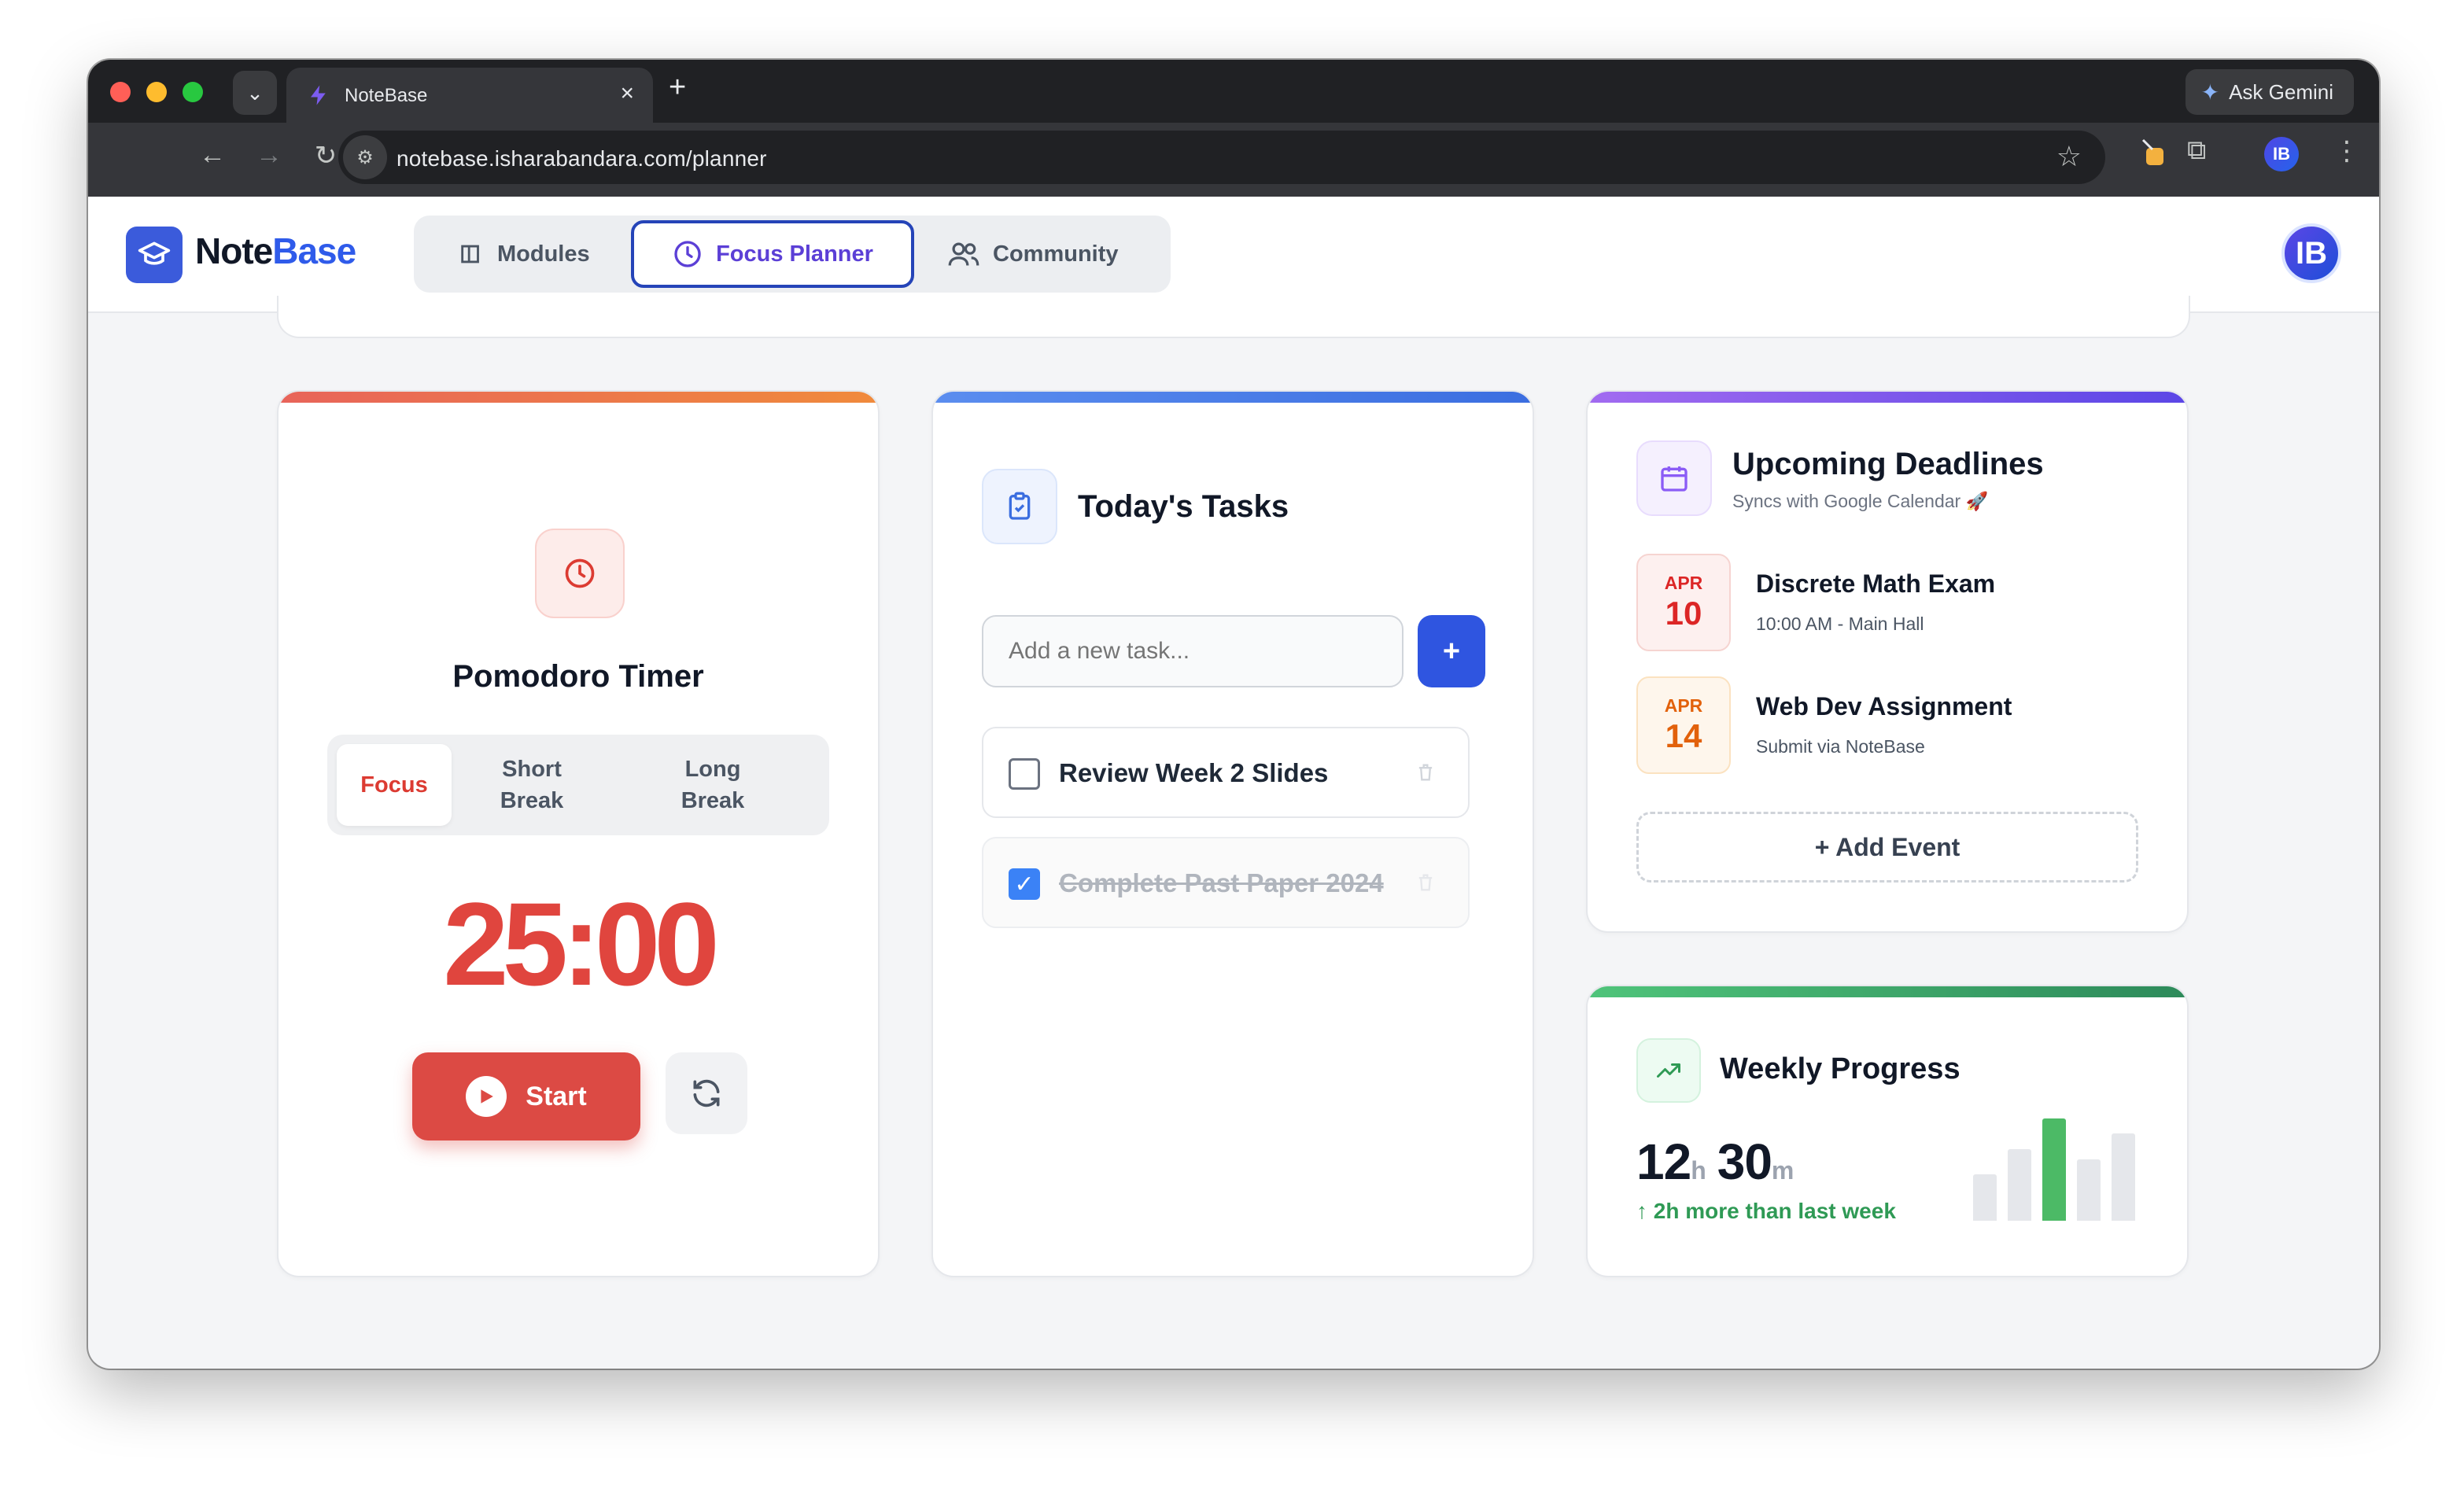  I want to click on add-event-button: + Add Event, so click(1887, 847).